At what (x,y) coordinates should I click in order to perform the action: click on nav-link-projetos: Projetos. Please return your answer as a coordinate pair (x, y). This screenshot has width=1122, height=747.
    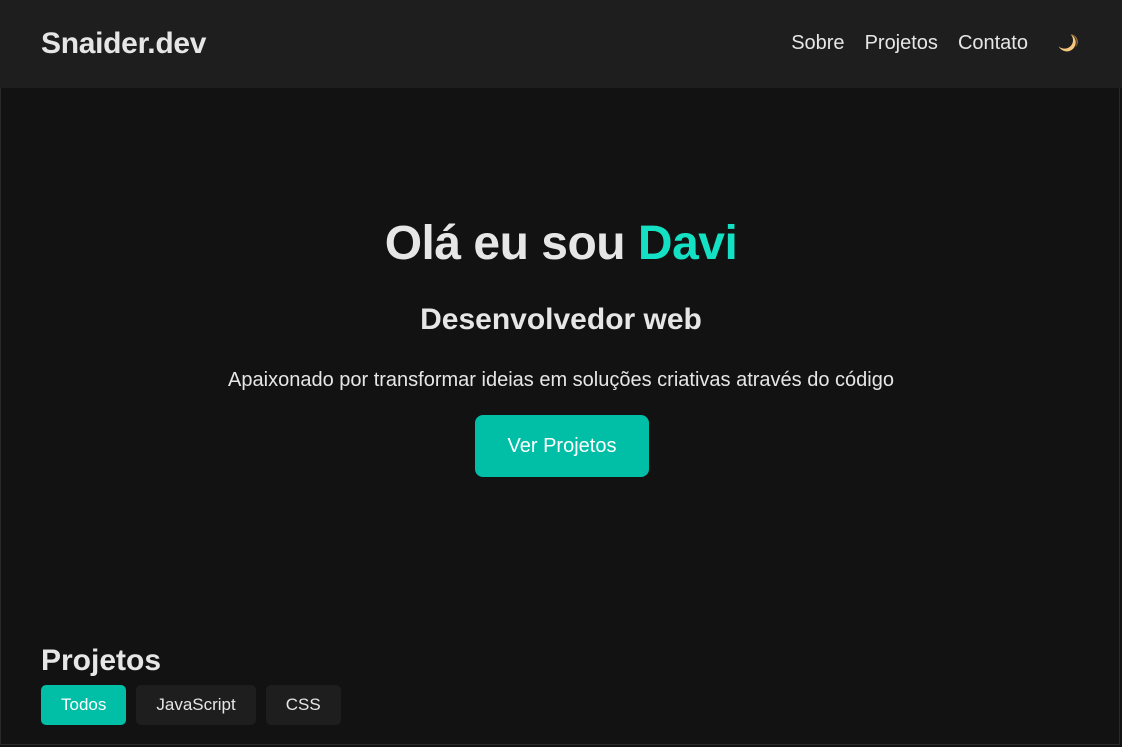
    Looking at the image, I should click on (901, 43).